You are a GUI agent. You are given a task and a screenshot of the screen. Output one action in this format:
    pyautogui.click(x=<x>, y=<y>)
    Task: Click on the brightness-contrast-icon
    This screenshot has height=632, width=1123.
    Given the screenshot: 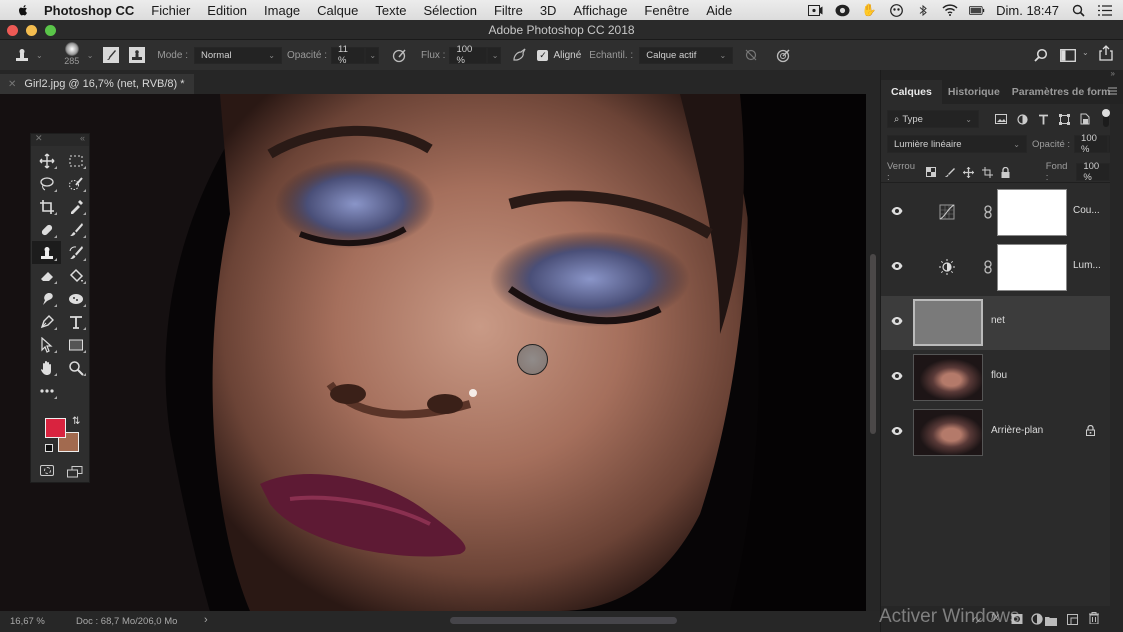 What is the action you would take?
    pyautogui.click(x=947, y=267)
    